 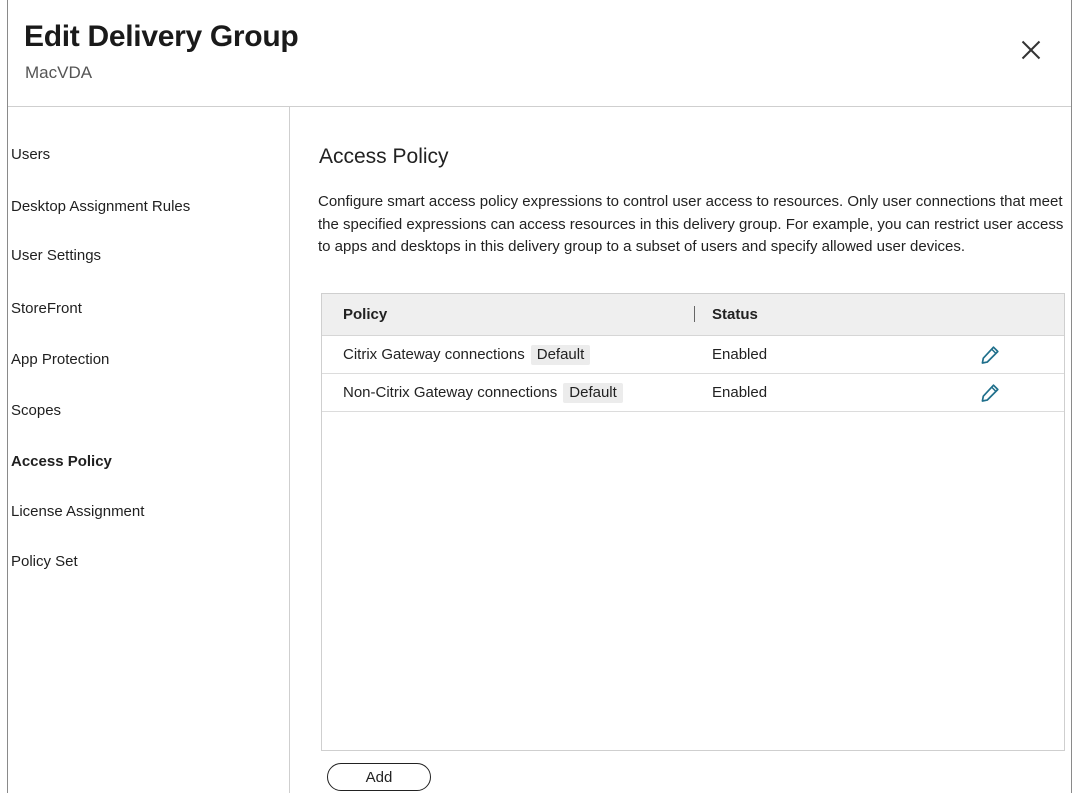 I want to click on sidebar-item-storefront: StoreFront, so click(x=46, y=308).